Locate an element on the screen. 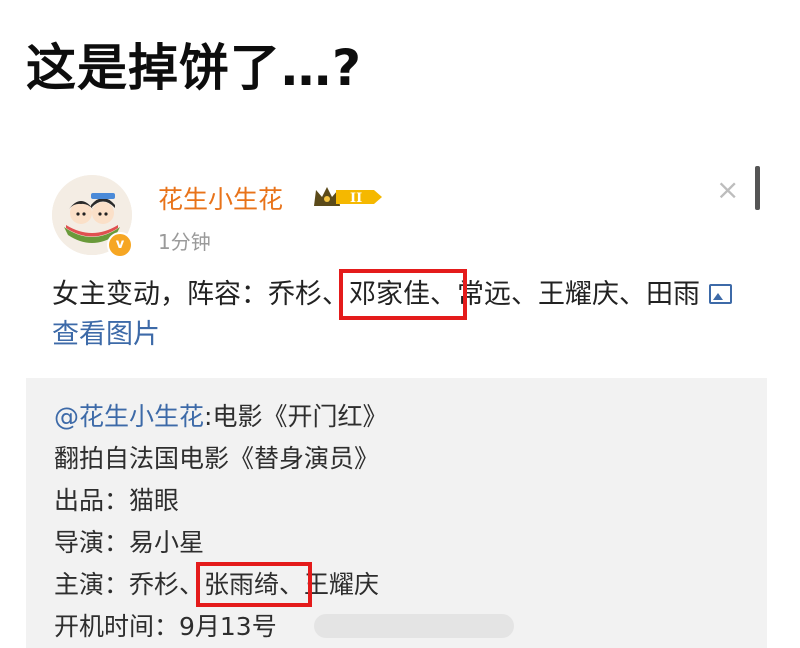  mention-link: @花生小生花 is located at coordinates (129, 416).